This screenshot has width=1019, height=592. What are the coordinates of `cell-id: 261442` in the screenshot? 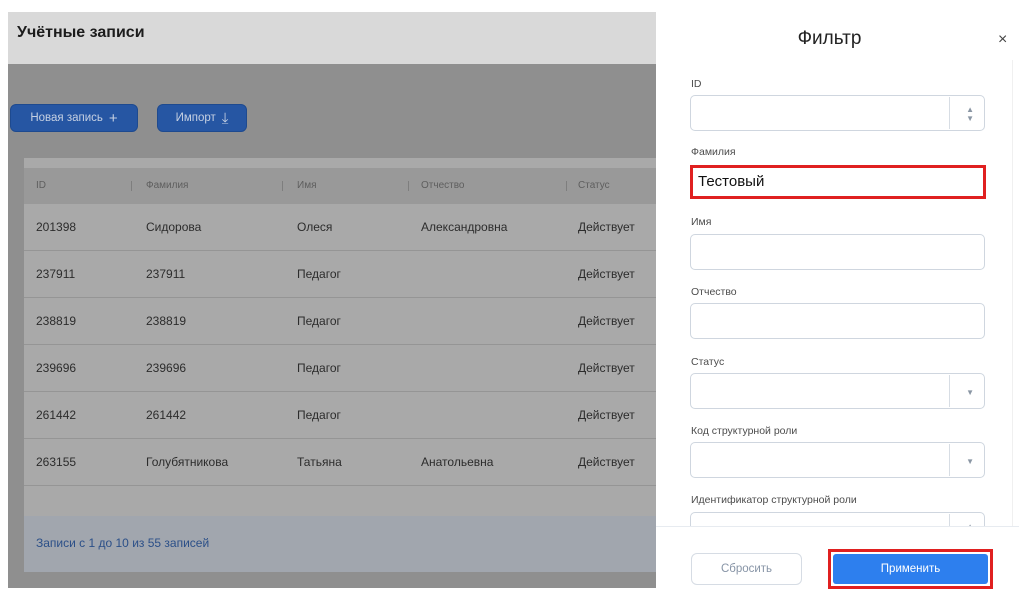 It's located at (56, 415).